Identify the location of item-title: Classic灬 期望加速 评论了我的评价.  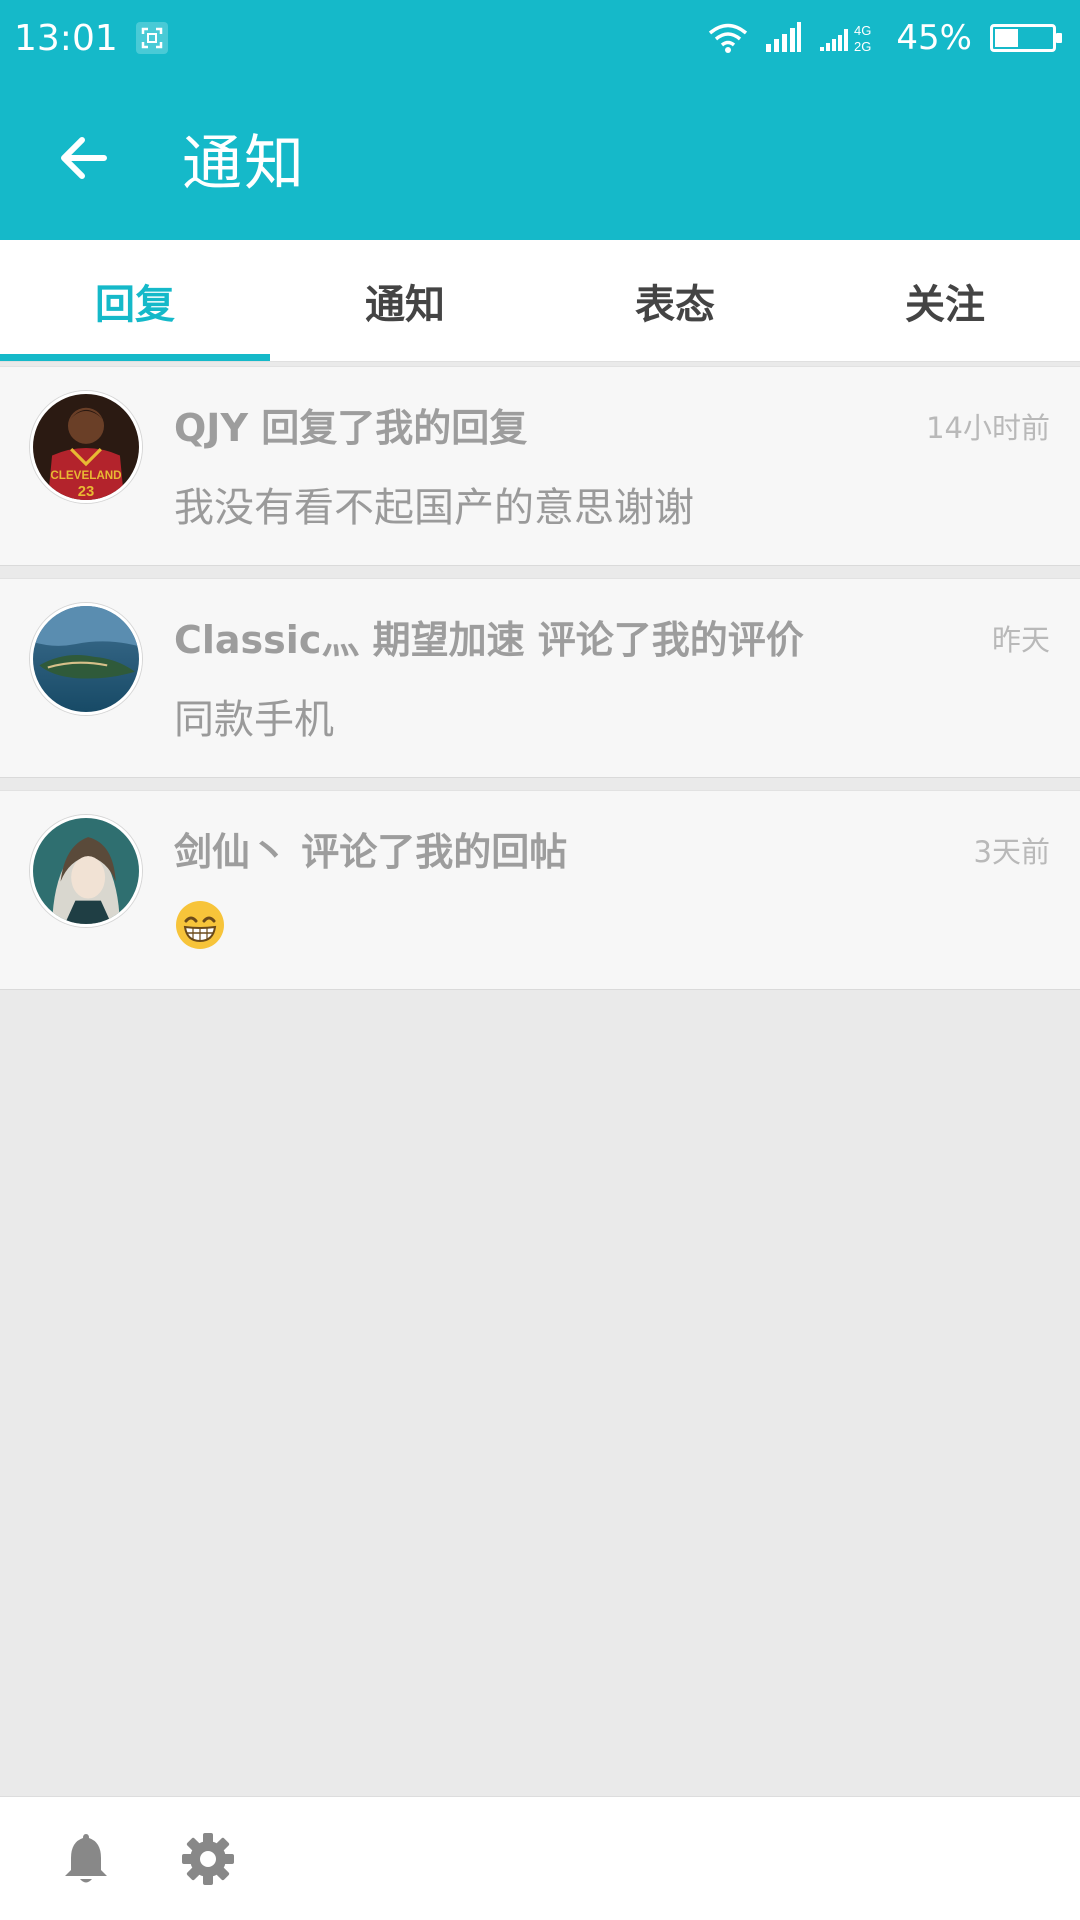
(489, 640).